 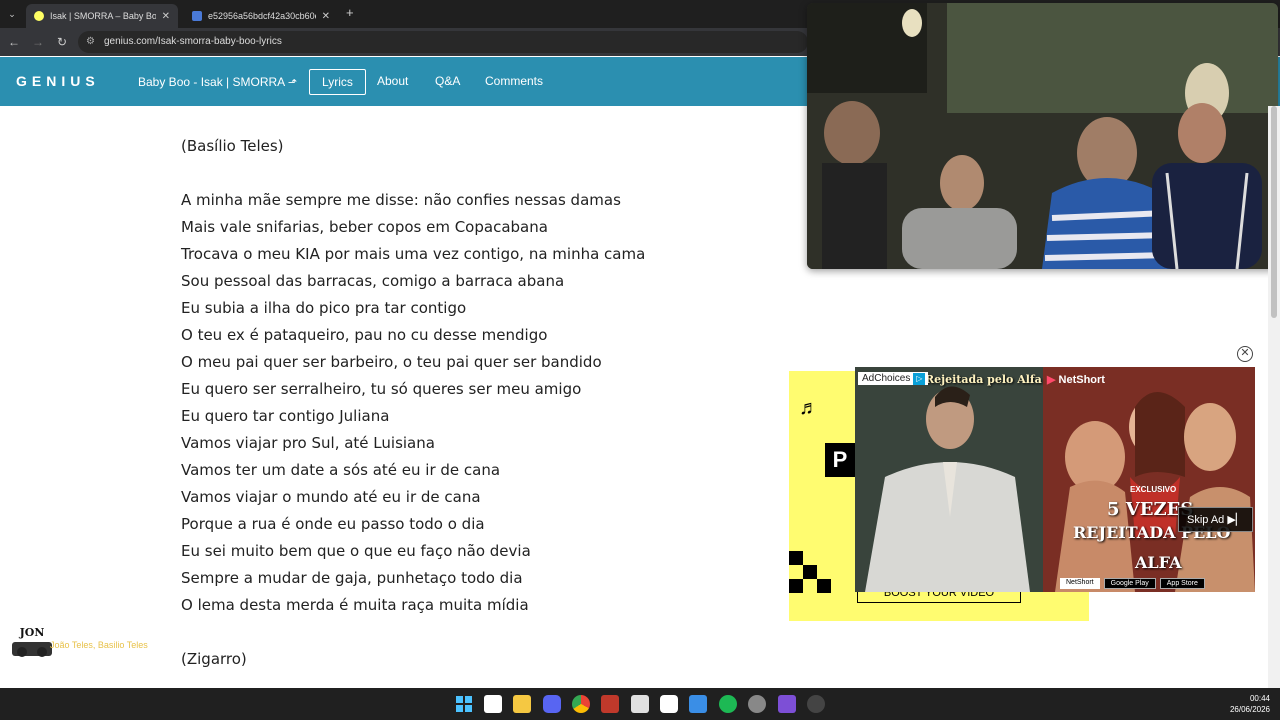 What do you see at coordinates (514, 82) in the screenshot?
I see `tab-comments: Comments` at bounding box center [514, 82].